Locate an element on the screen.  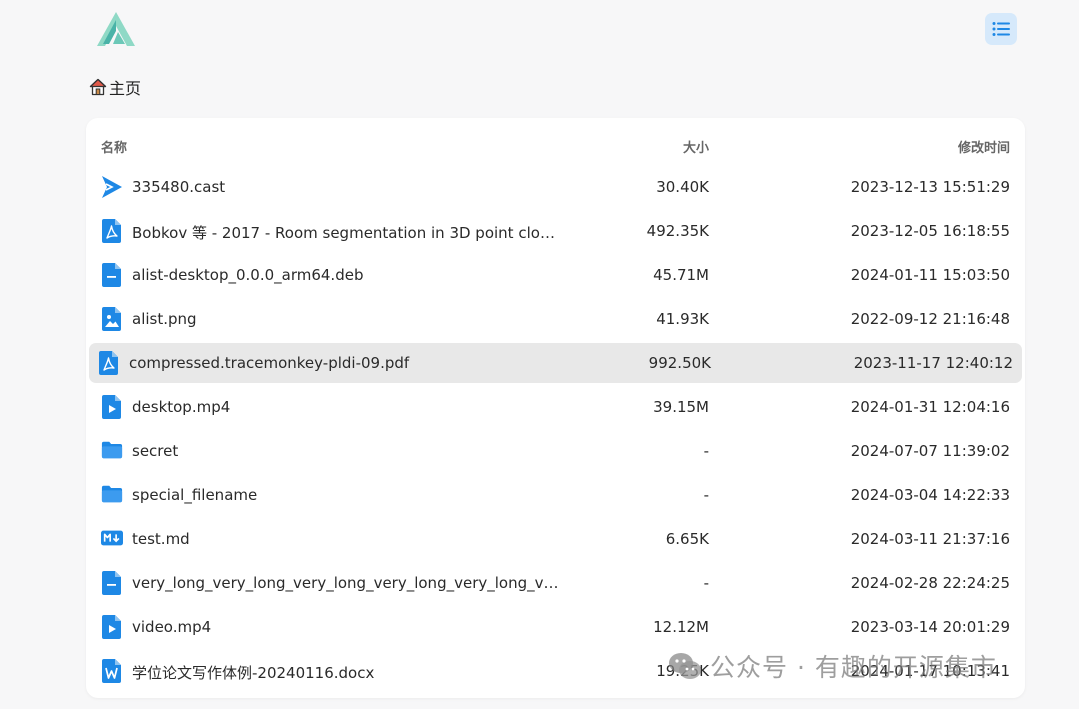
file-size: 6.65K is located at coordinates (687, 539).